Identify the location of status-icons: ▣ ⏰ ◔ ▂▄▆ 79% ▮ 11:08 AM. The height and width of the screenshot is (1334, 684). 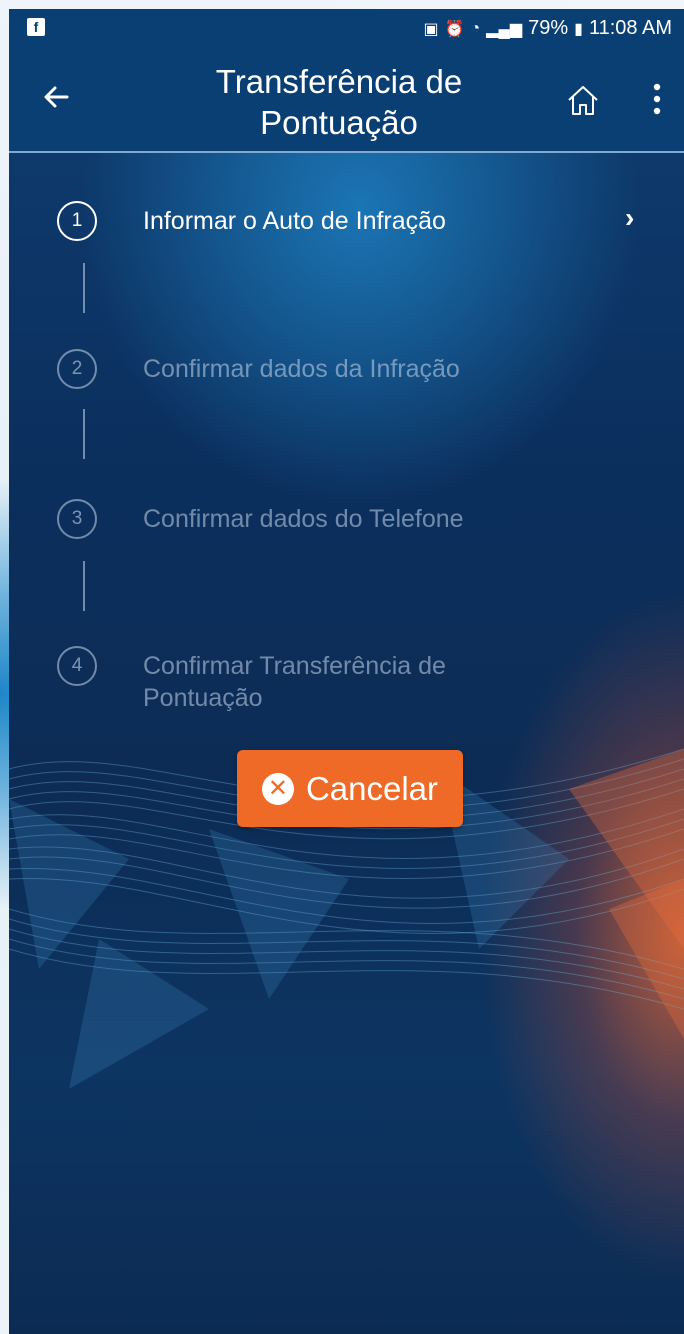
(547, 28).